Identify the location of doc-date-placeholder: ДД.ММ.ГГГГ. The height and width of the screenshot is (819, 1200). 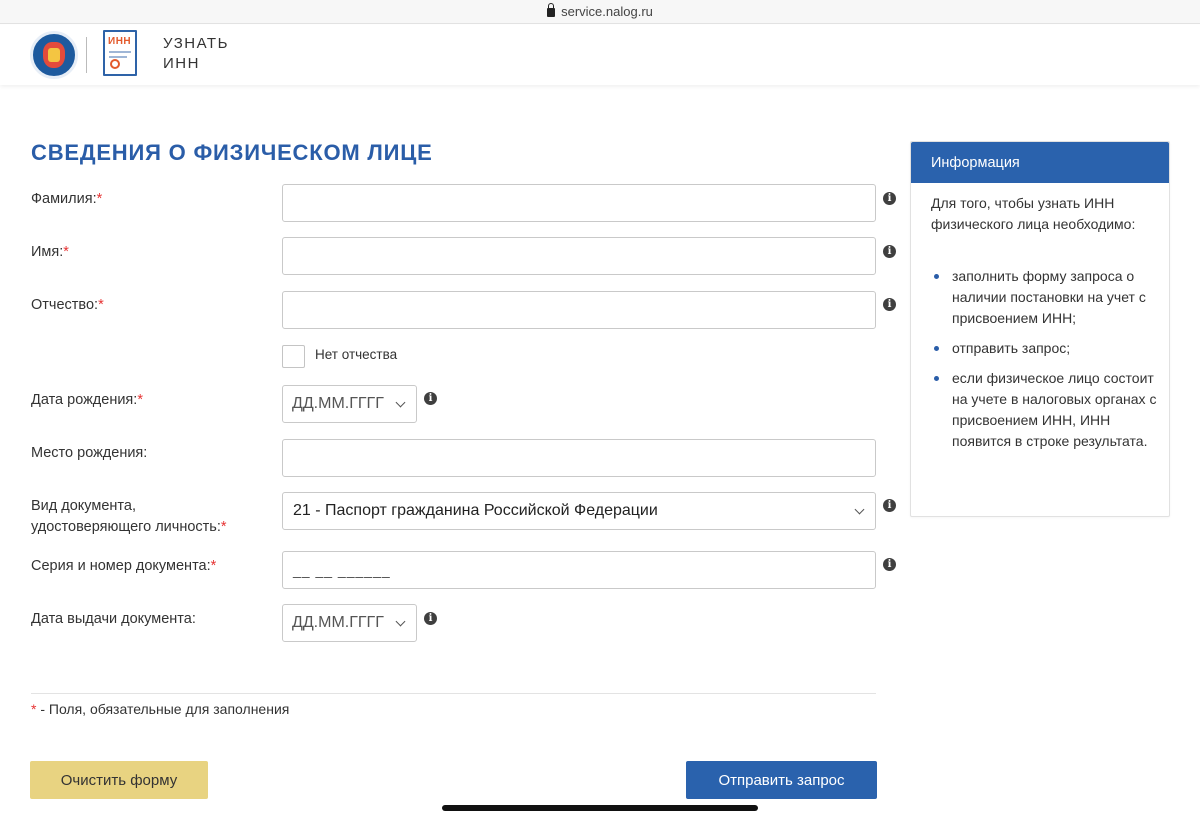
(338, 622).